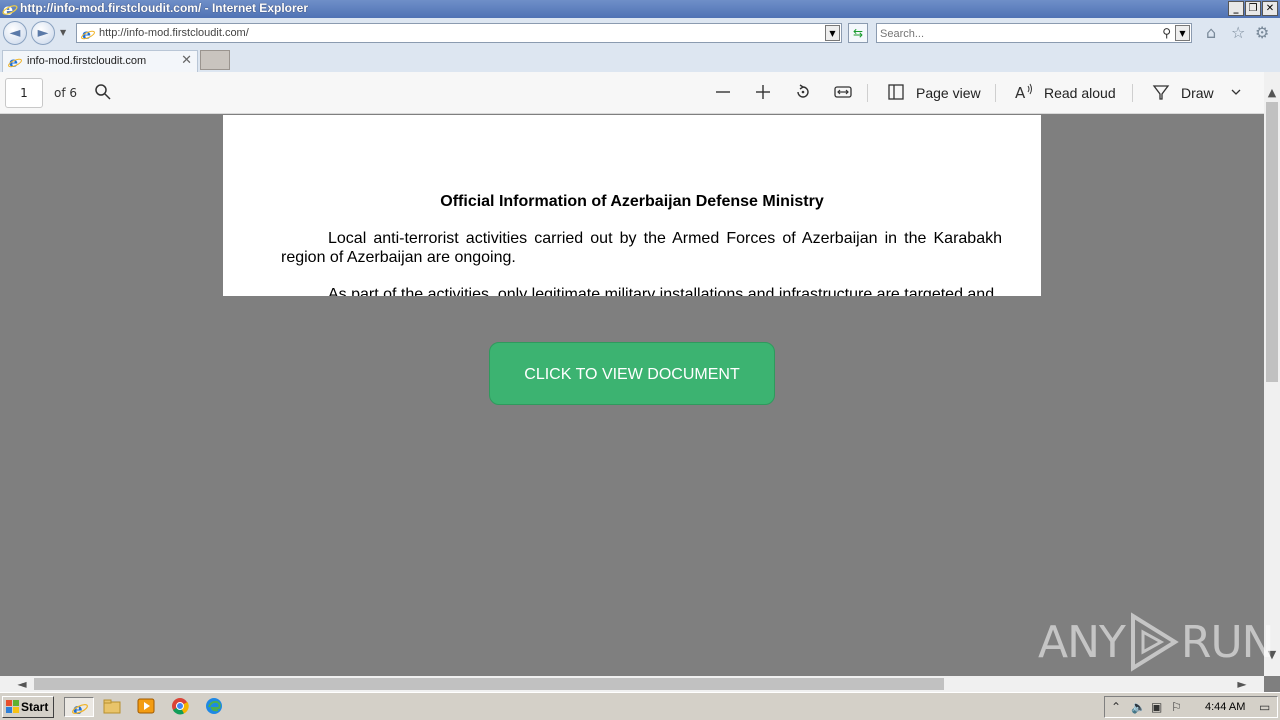 Image resolution: width=1280 pixels, height=720 pixels. Describe the element at coordinates (1191, 707) in the screenshot. I see `system-tray: ⌃ 🔈 ▣ ⚐ 4:44 AM ▭` at that location.